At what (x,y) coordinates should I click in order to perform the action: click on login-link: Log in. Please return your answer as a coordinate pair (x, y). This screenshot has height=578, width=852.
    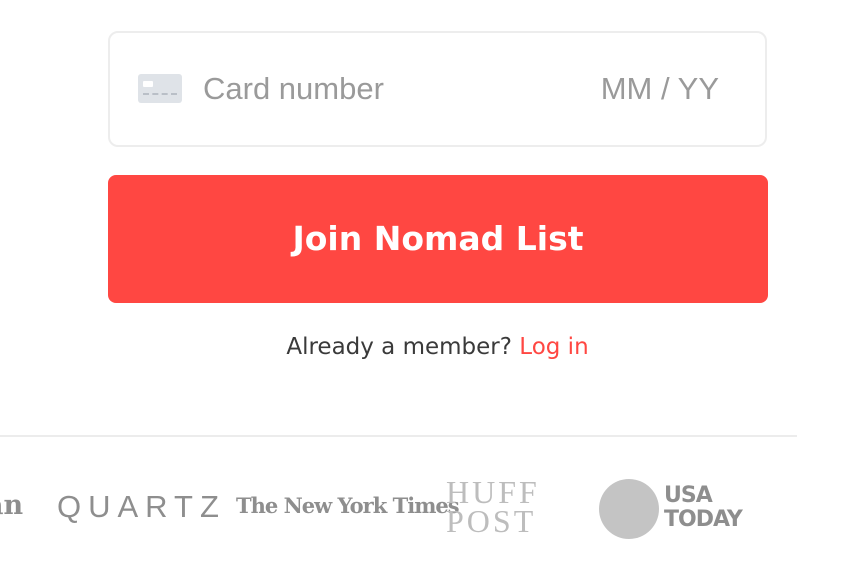
    Looking at the image, I should click on (553, 347).